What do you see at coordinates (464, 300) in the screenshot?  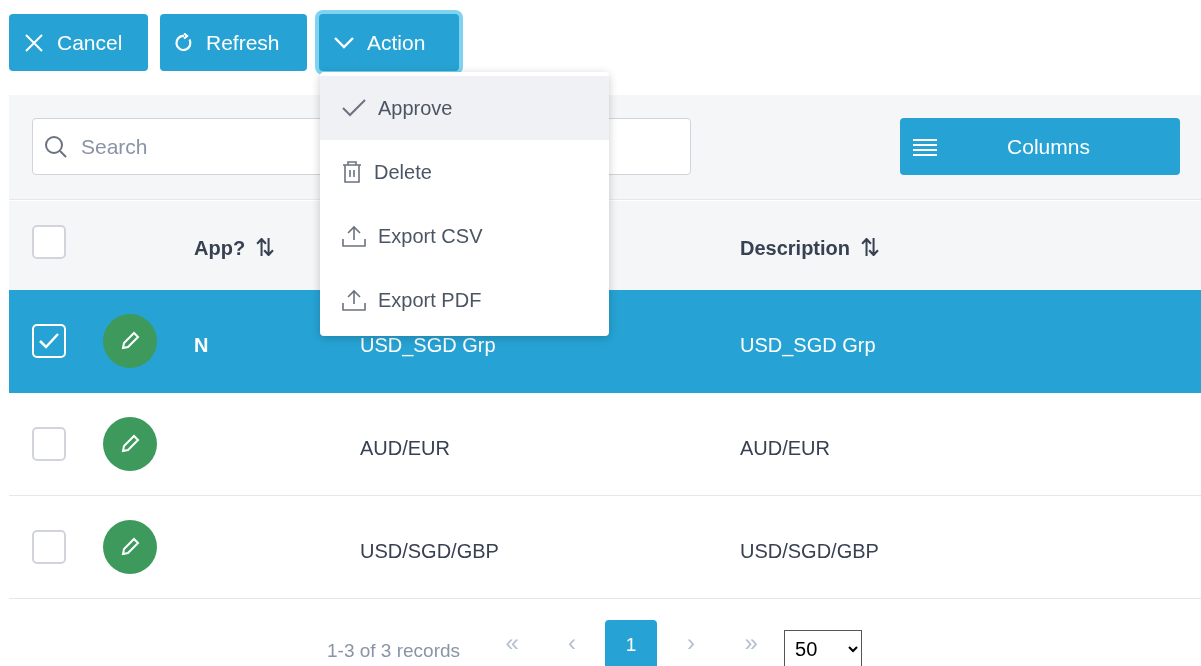 I see `menu-item: Export PDF` at bounding box center [464, 300].